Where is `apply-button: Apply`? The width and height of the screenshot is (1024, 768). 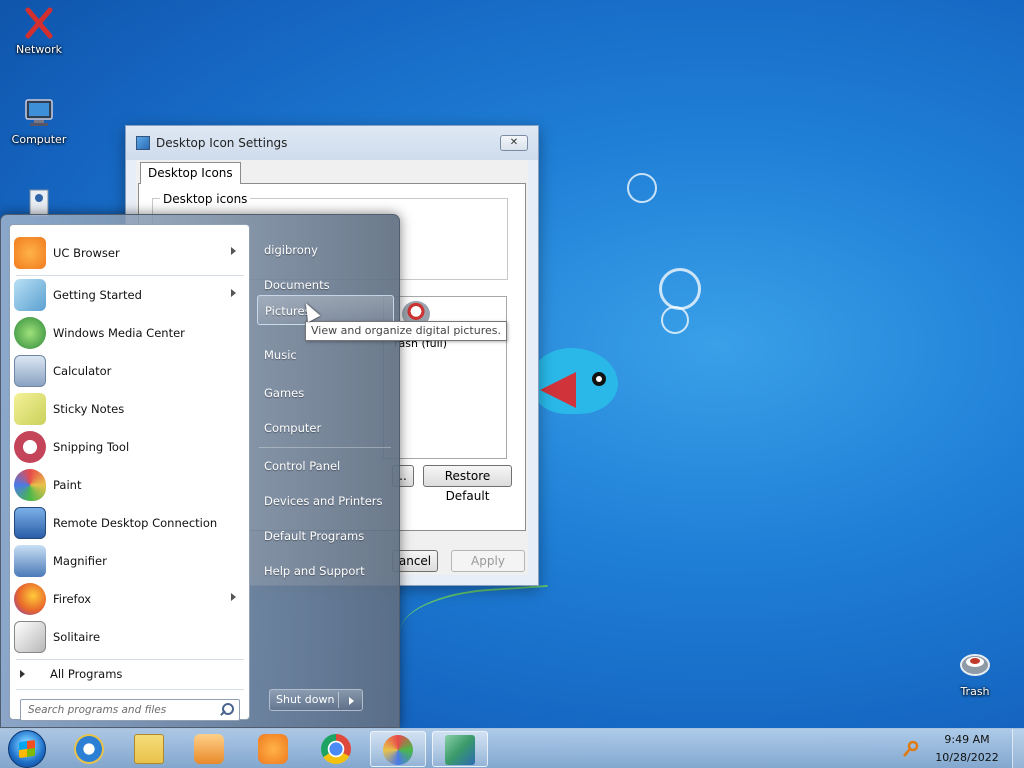 apply-button: Apply is located at coordinates (488, 561).